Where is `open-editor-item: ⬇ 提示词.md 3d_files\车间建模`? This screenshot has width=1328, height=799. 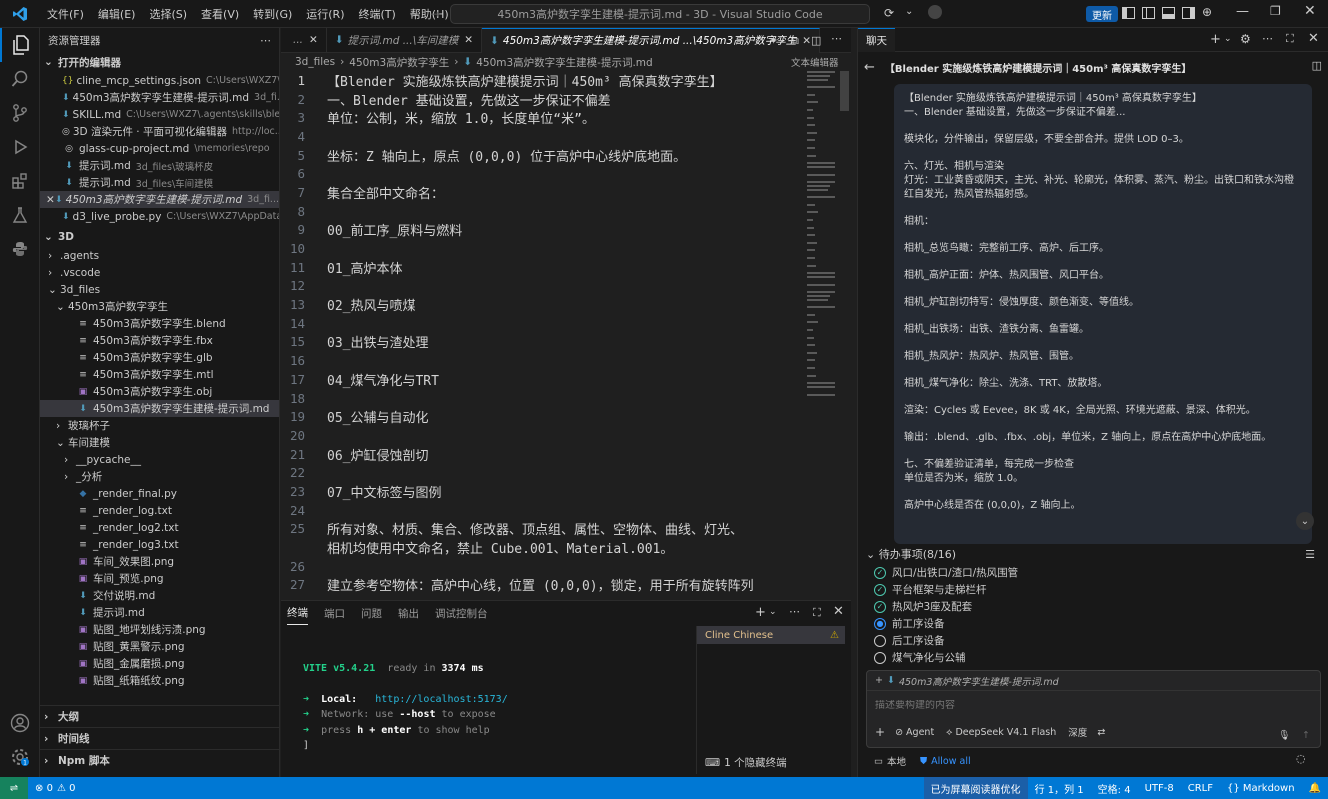 open-editor-item: ⬇ 提示词.md 3d_files\车间建模 is located at coordinates (159, 182).